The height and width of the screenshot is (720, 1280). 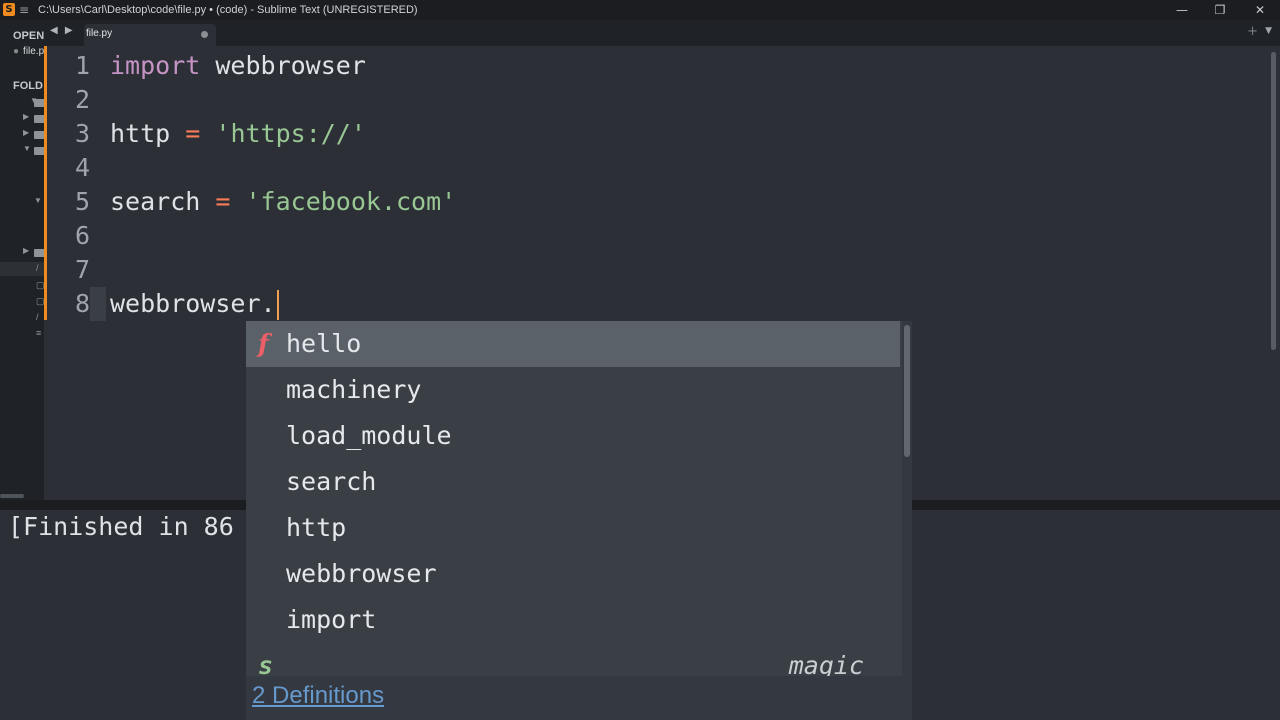 I want to click on code-text: search = 'facebook.com', so click(x=283, y=202).